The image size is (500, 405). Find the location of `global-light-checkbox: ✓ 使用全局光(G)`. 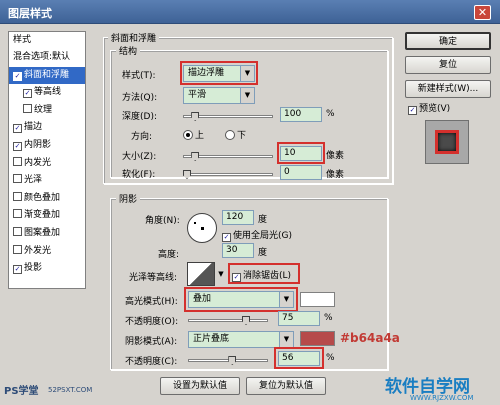

global-light-checkbox: ✓ 使用全局光(G) is located at coordinates (257, 235).